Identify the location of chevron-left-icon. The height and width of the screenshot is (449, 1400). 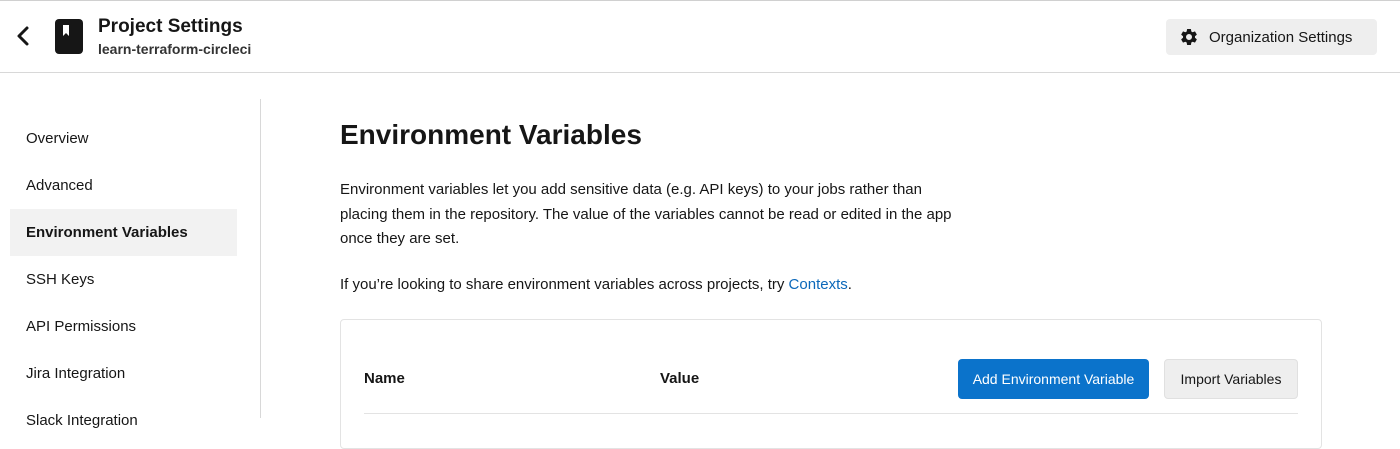
(23, 38).